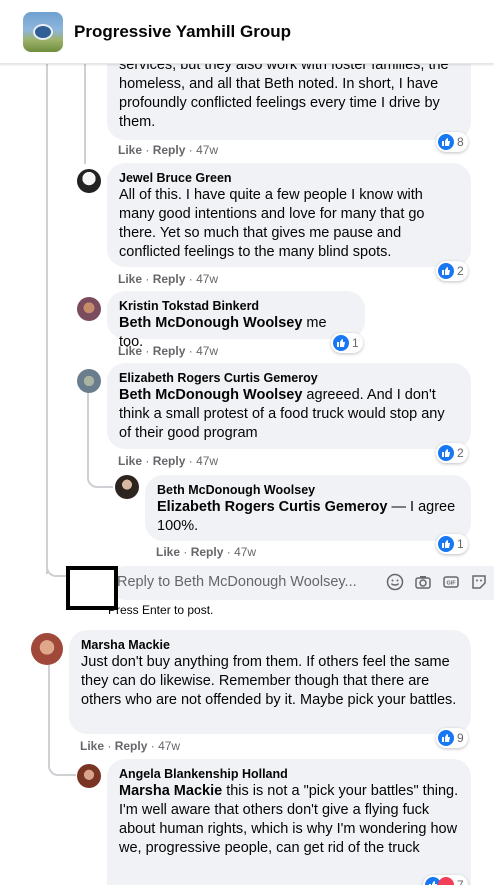 The height and width of the screenshot is (885, 494). Describe the element at coordinates (182, 32) in the screenshot. I see `group-title: Progressive Yamhill Group` at that location.